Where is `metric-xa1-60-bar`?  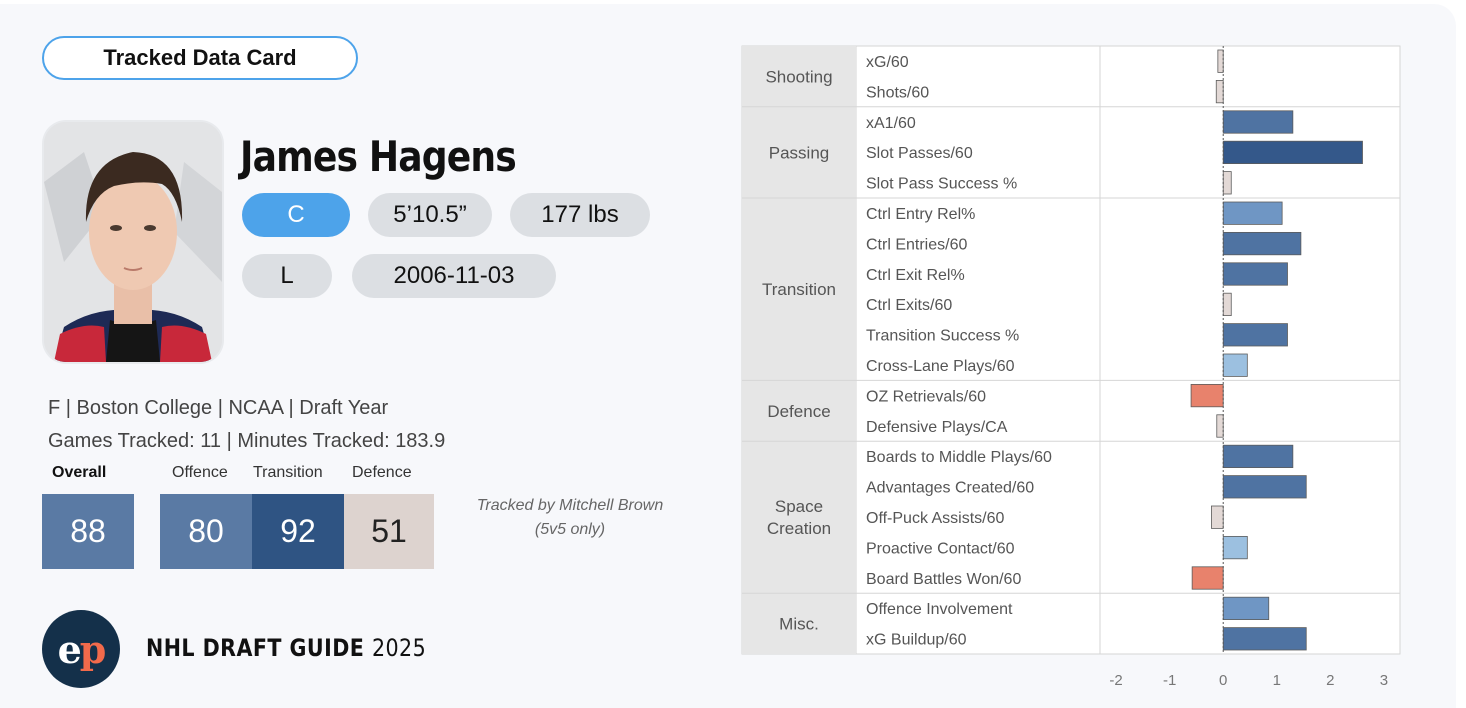
metric-xa1-60-bar is located at coordinates (1258, 122).